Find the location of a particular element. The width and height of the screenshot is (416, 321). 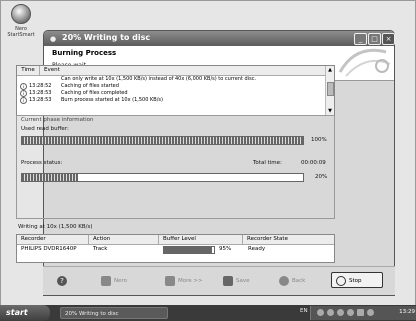

recorder-row: PHILIPS DVDR1640P Track 95% Ready is located at coordinates (175, 249).